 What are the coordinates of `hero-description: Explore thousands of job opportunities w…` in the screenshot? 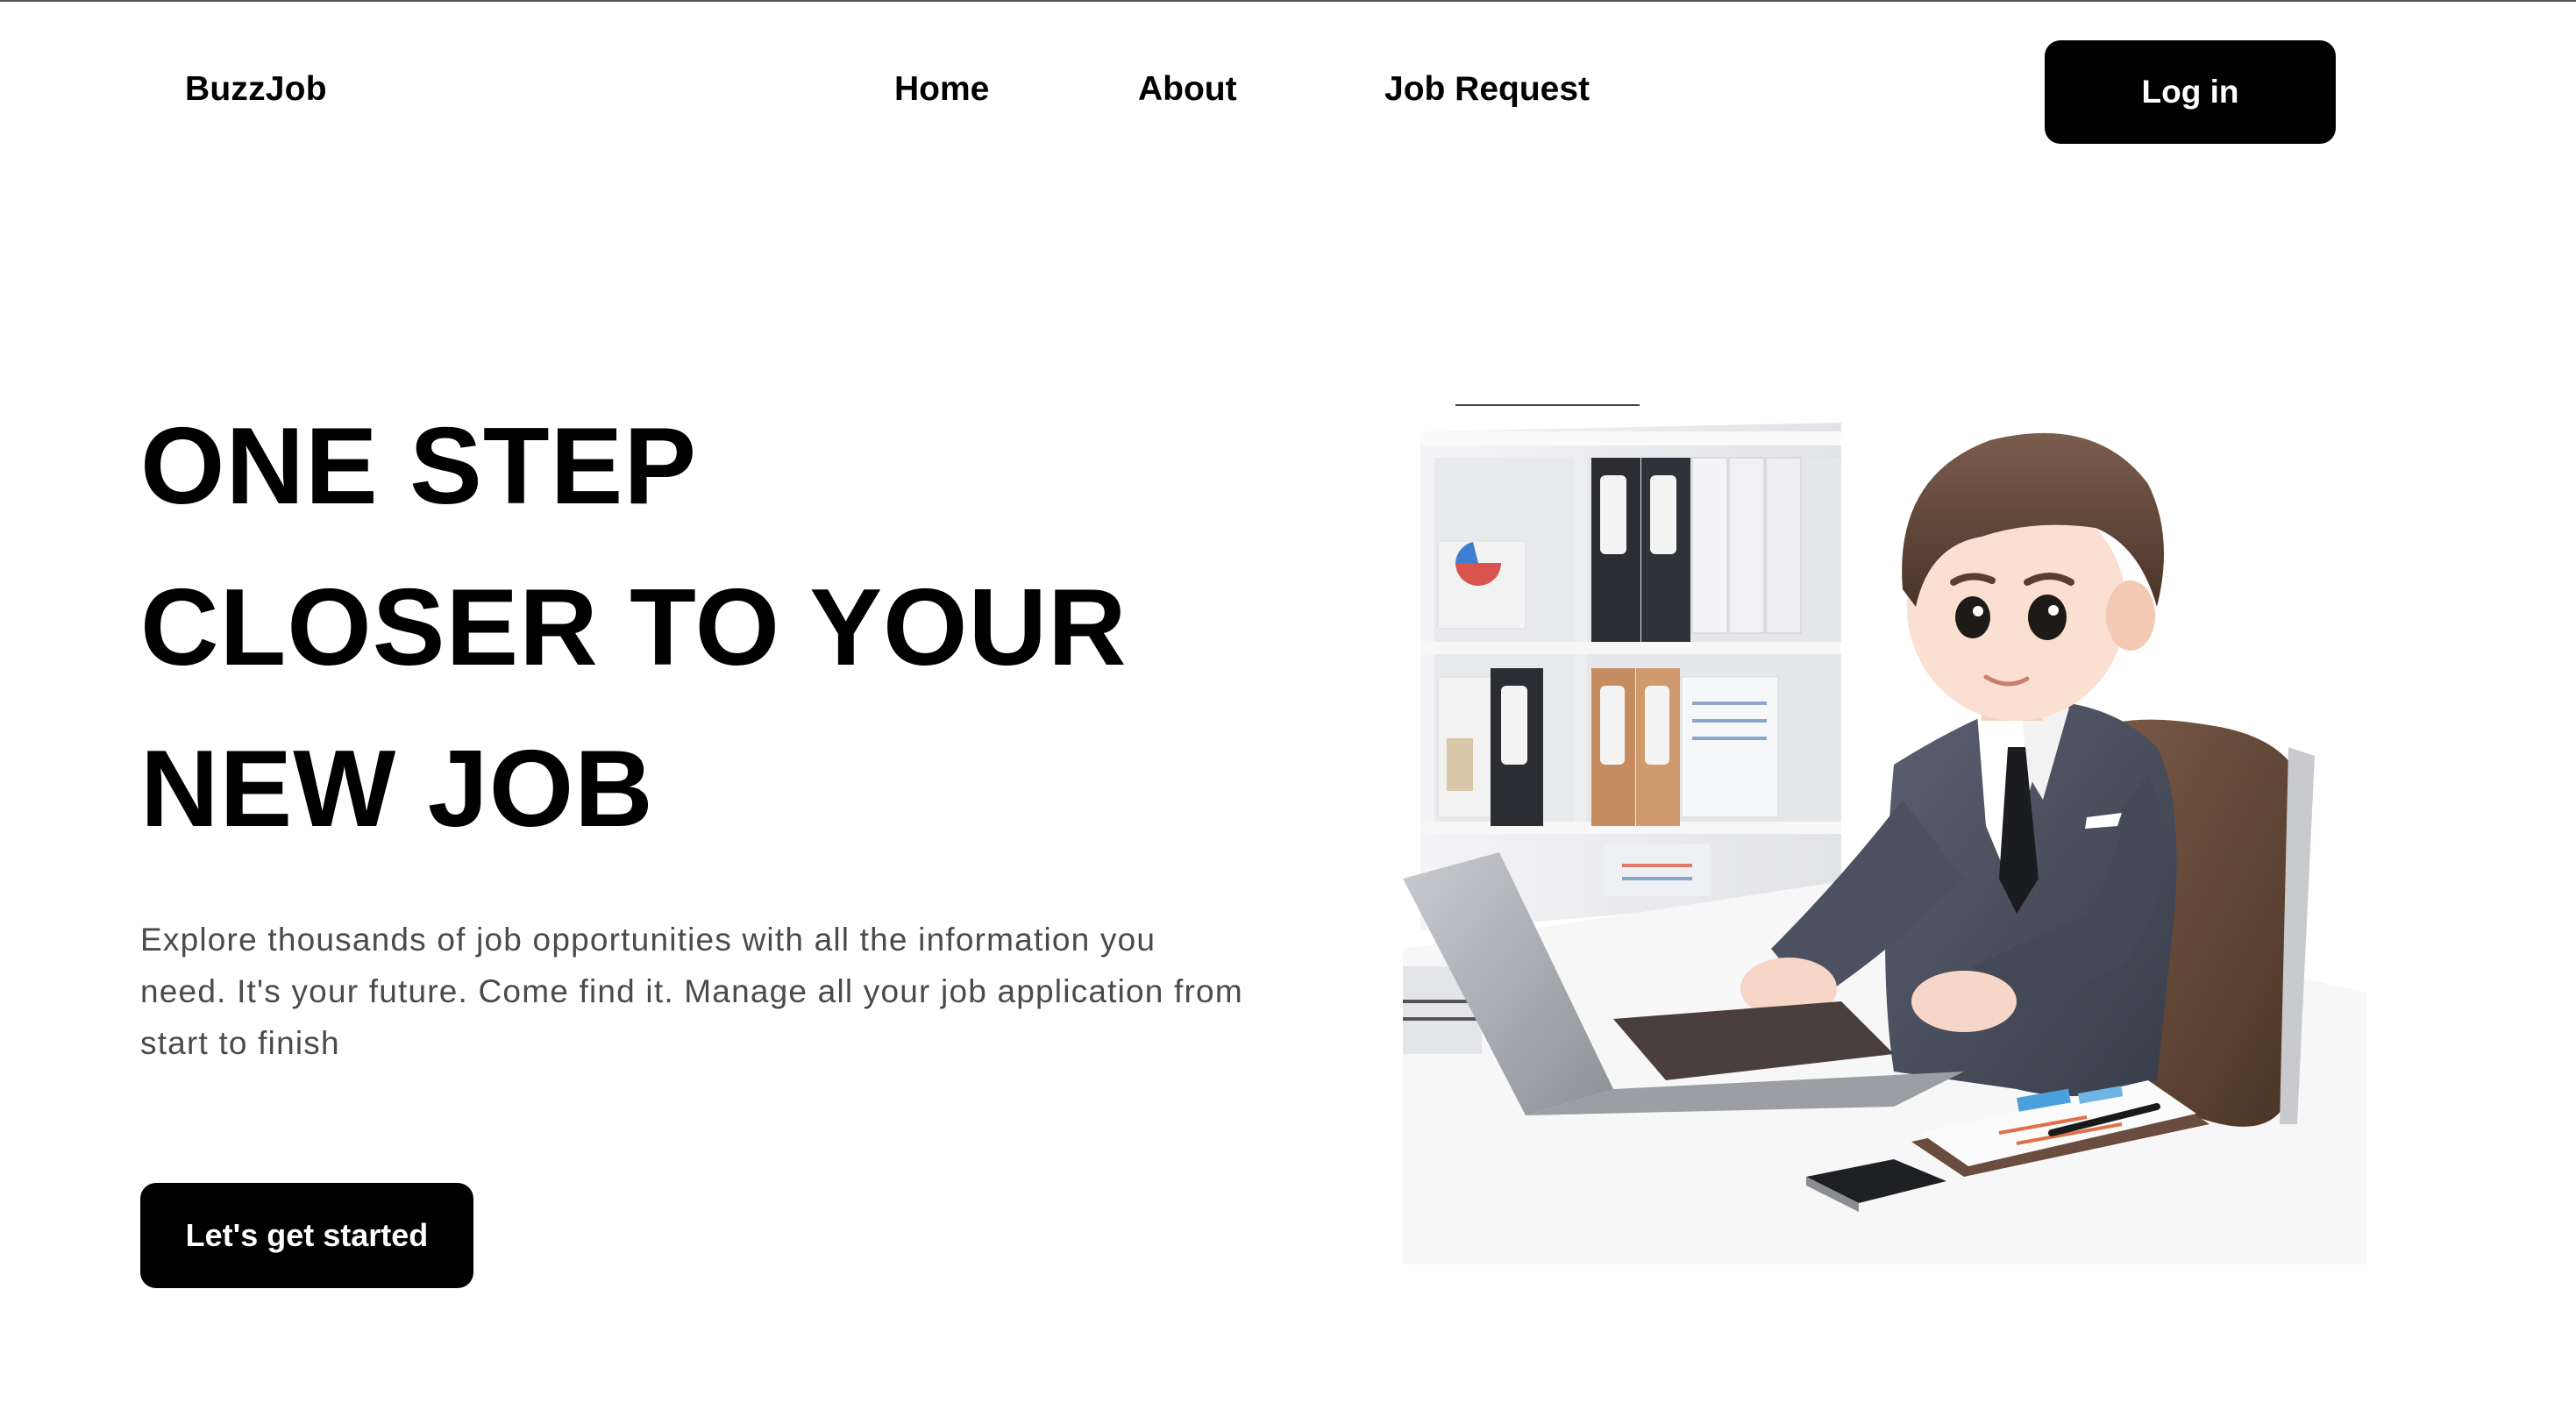 It's located at (691, 992).